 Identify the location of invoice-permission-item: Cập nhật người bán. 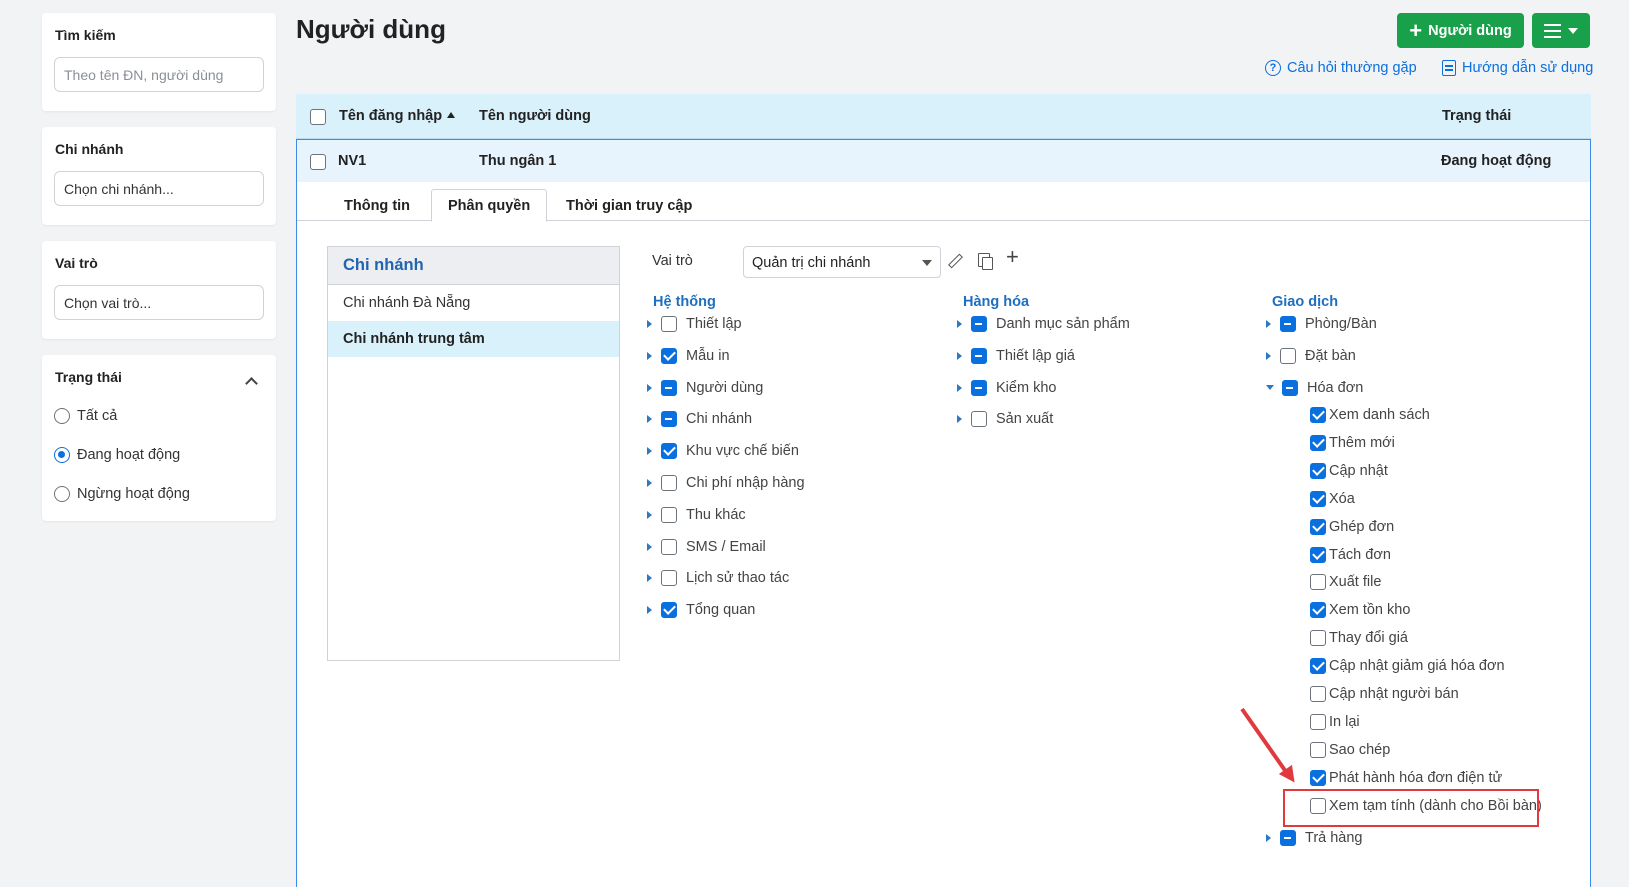
(1384, 694).